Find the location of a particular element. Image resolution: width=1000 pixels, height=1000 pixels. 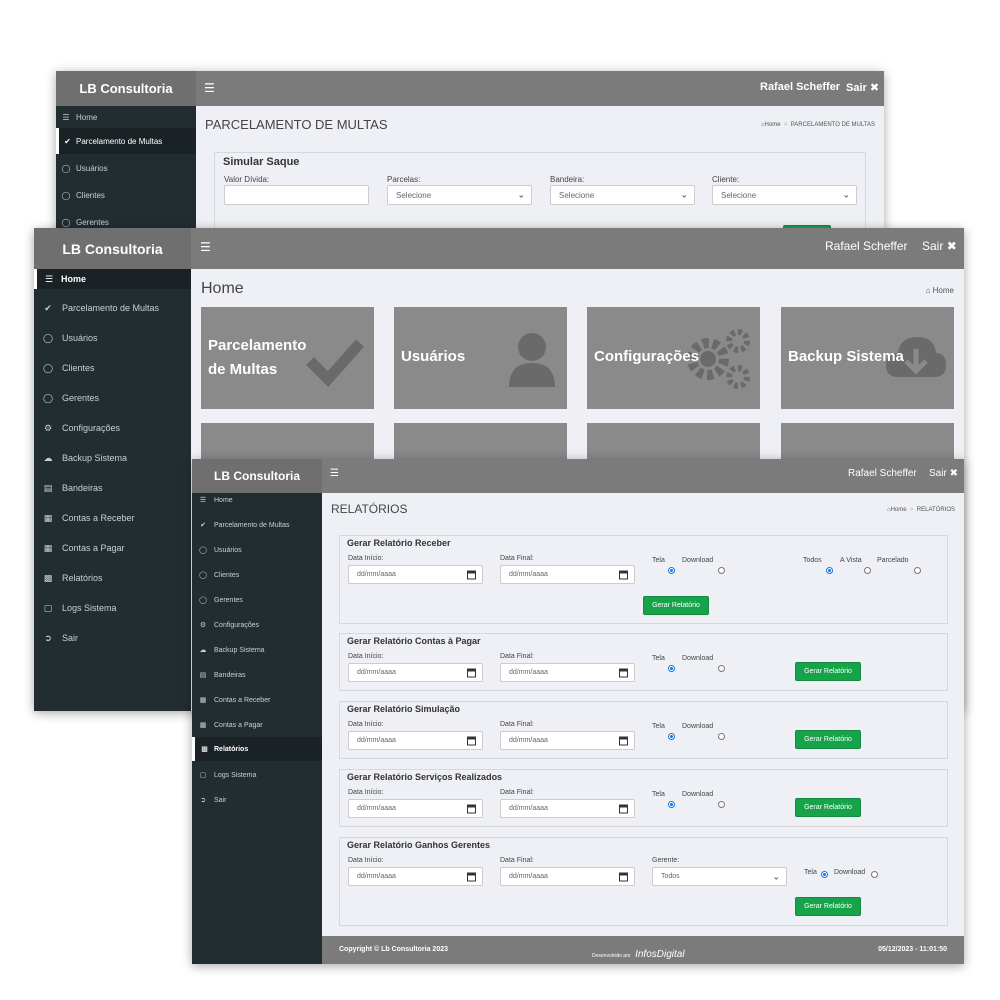

todos-radio is located at coordinates (829, 570).